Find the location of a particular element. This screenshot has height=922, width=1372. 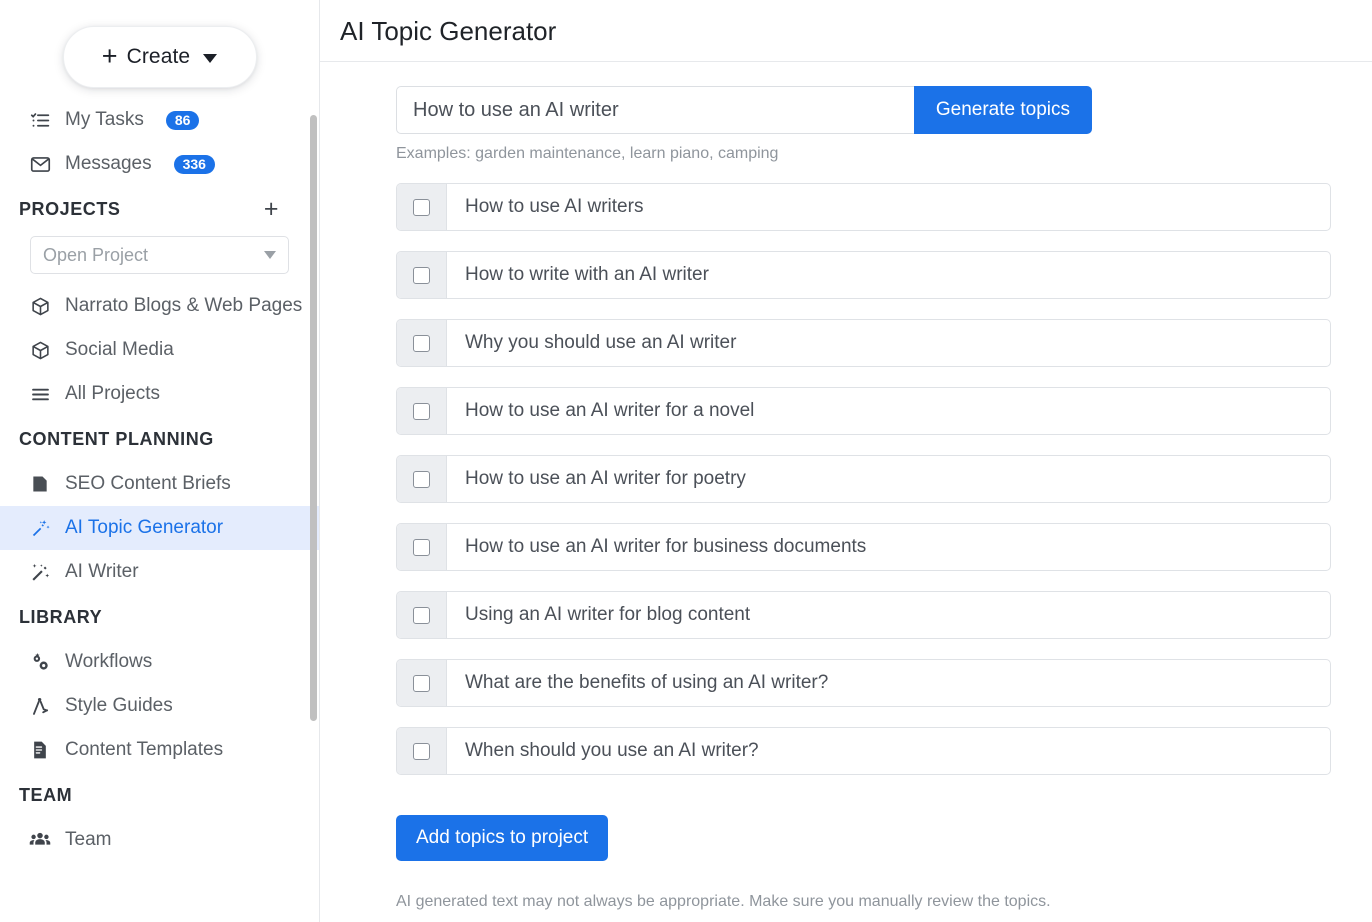

topic-text: How to write with an AI writer is located at coordinates (888, 275).